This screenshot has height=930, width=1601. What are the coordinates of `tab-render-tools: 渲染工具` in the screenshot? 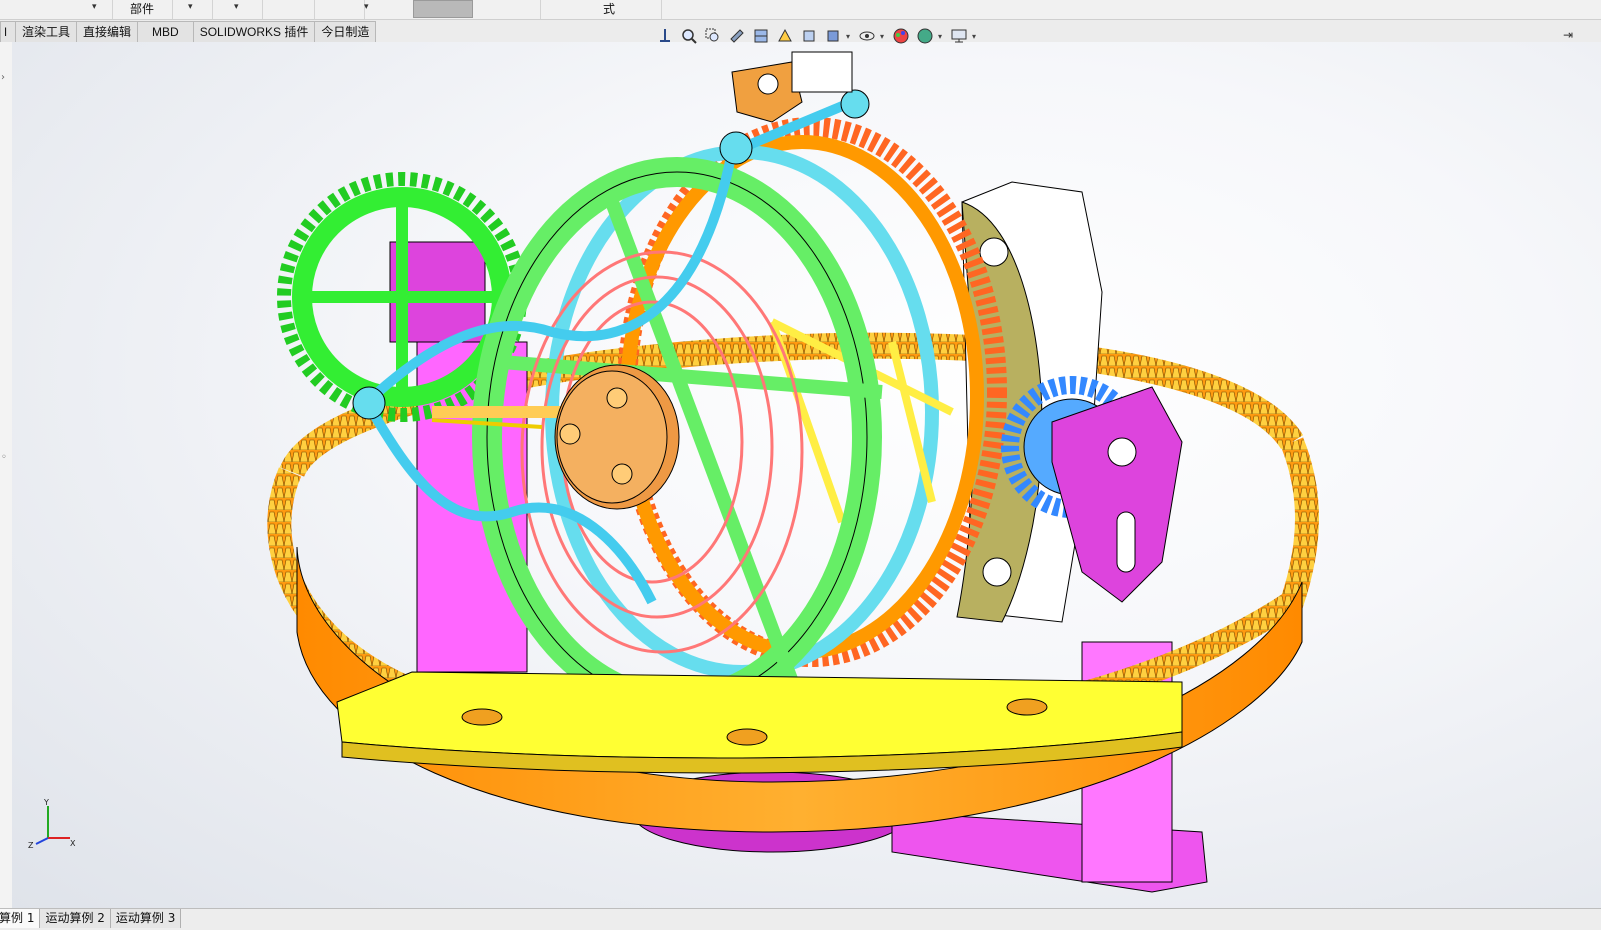 It's located at (46, 32).